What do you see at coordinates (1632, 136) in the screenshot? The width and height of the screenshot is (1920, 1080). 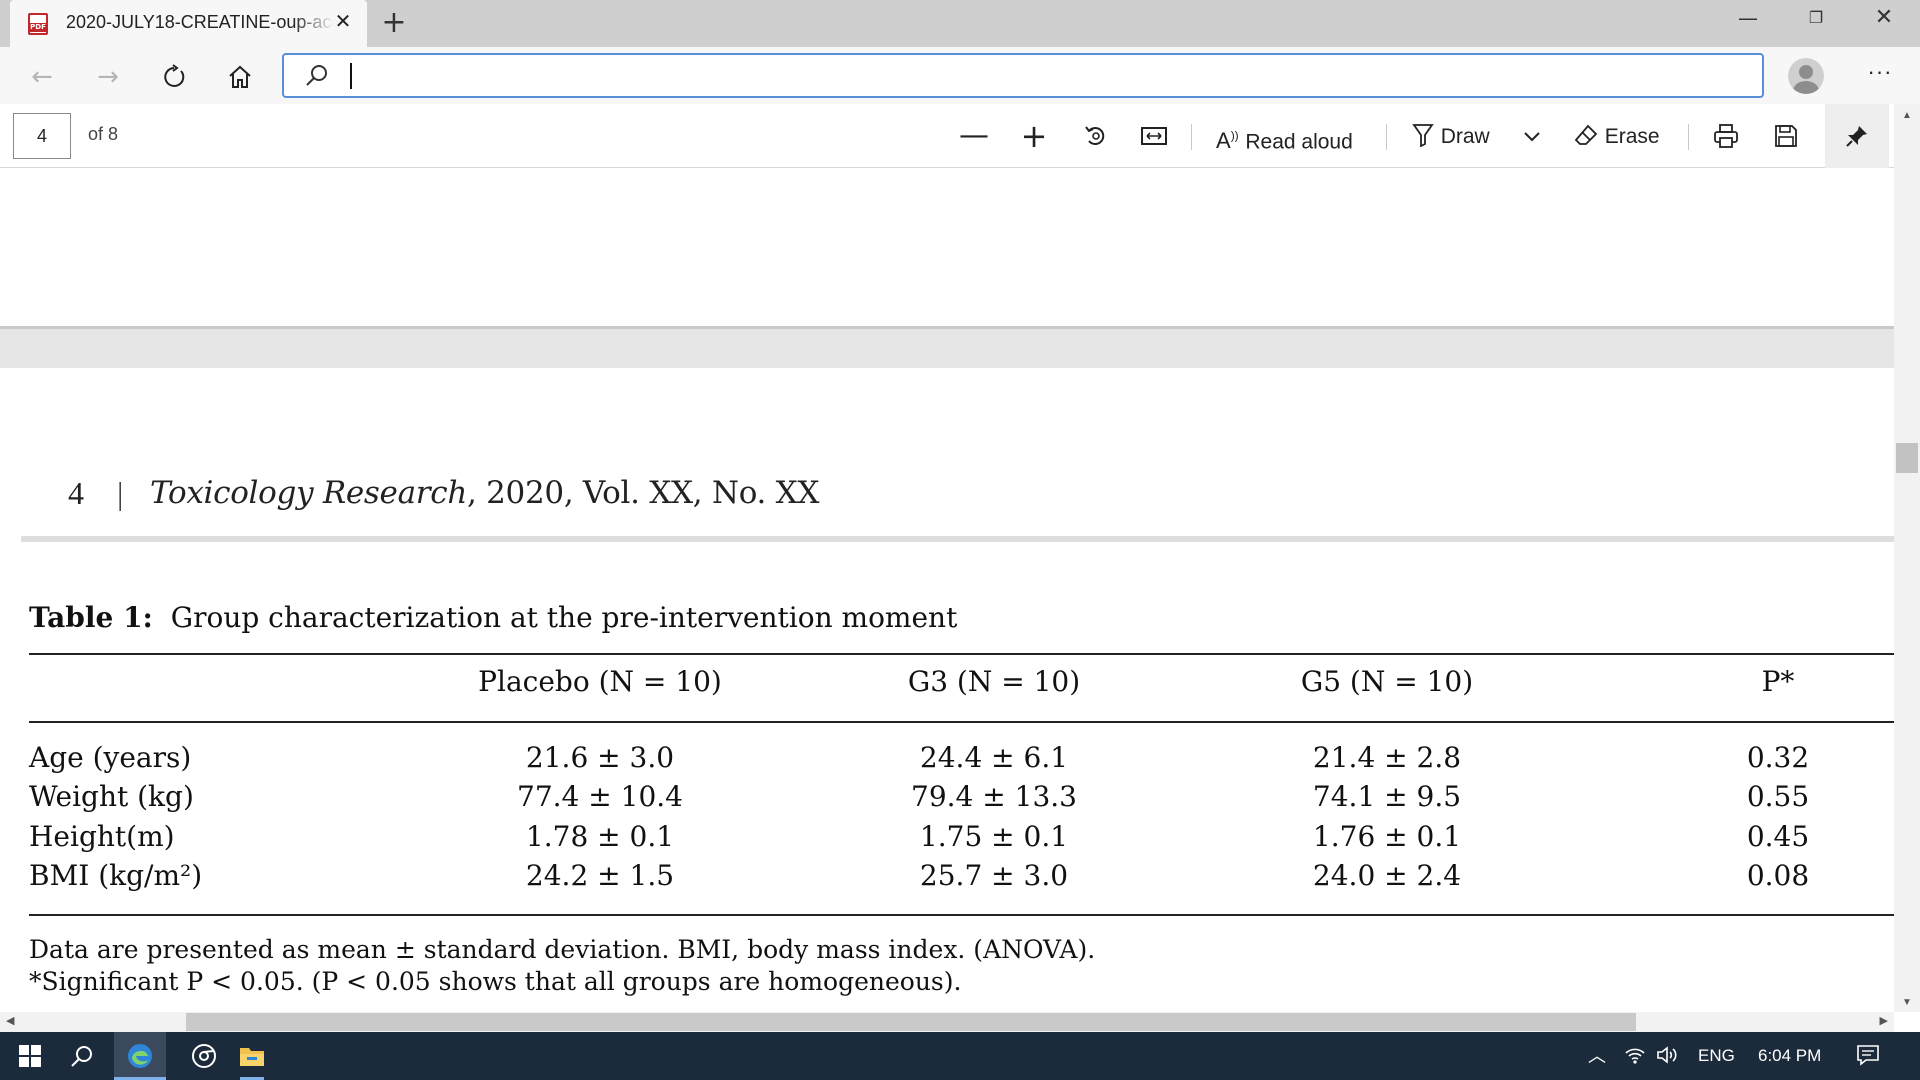 I see `erase-label: Erase` at bounding box center [1632, 136].